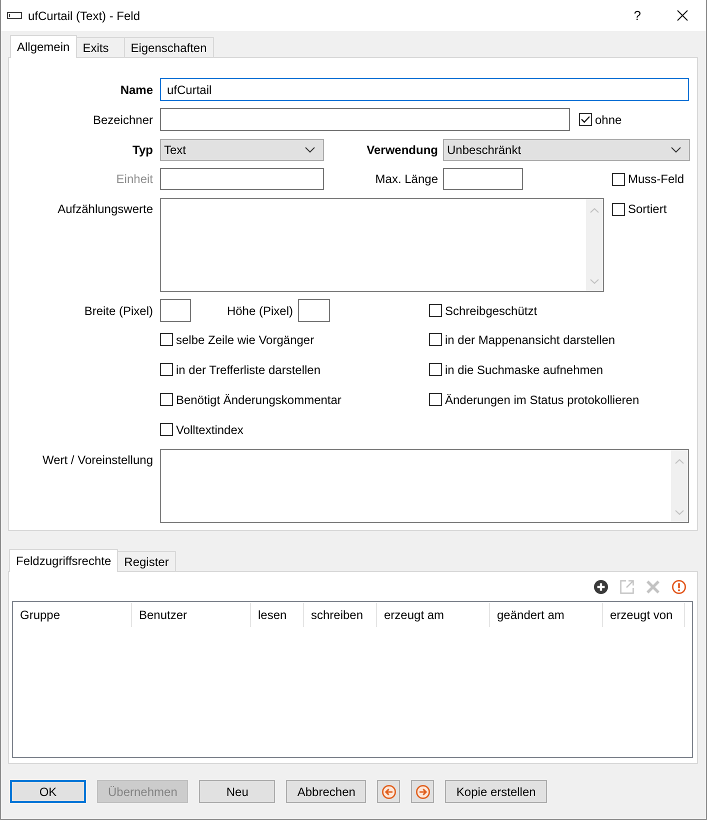  I want to click on column-header: Benutzer, so click(191, 615).